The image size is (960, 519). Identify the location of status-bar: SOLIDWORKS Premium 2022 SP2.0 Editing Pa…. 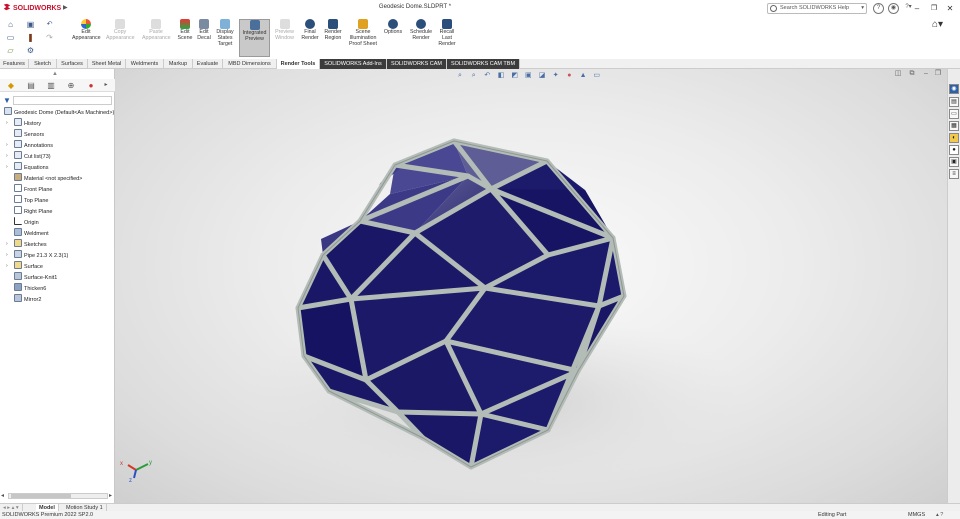
(480, 515).